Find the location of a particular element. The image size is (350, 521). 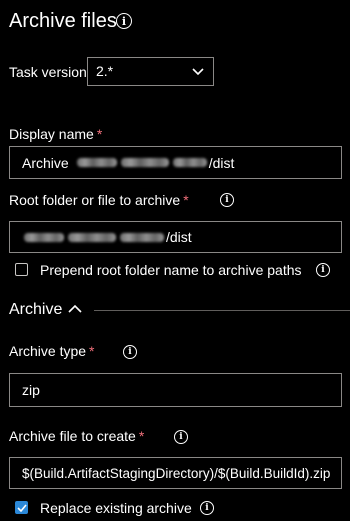

root-folder-label: Root folder or file to archive * is located at coordinates (99, 200).